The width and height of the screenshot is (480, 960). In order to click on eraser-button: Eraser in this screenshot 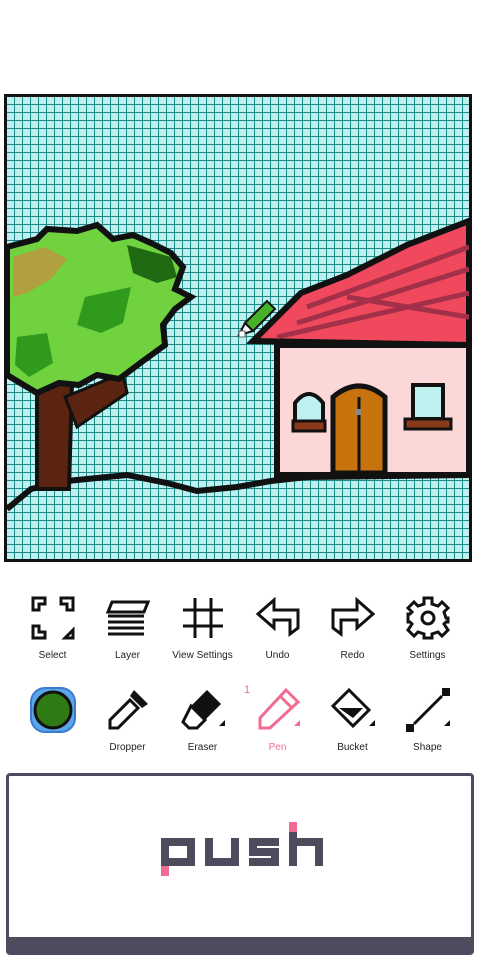, I will do `click(202, 724)`.